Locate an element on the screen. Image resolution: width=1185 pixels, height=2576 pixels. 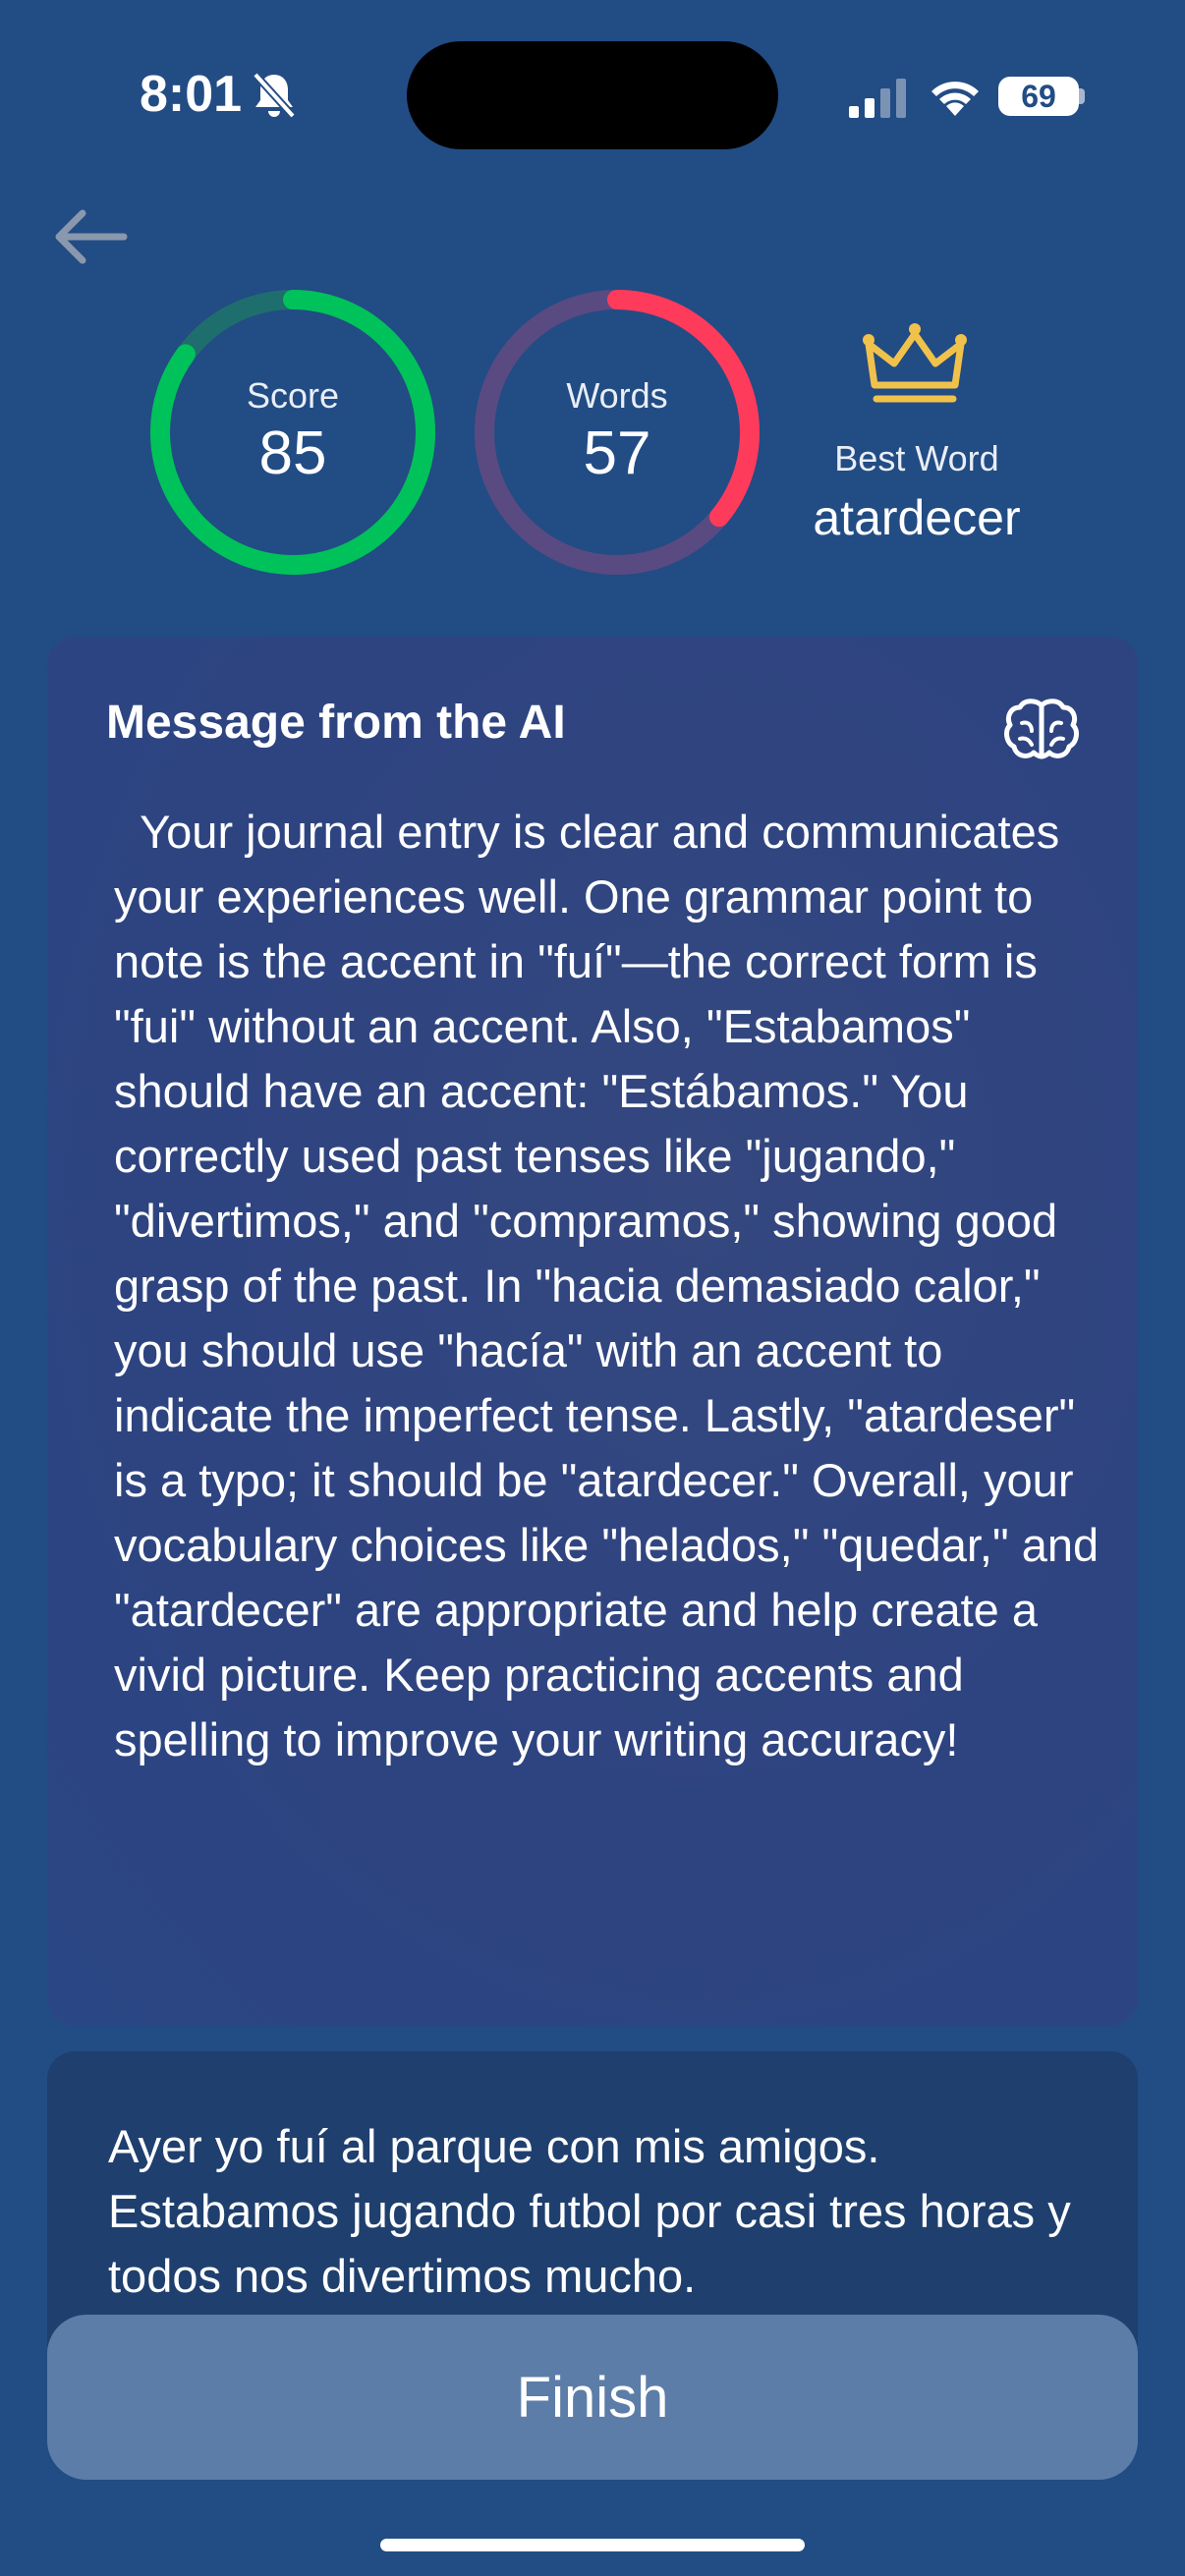
bell-slash-icon is located at coordinates (275, 95).